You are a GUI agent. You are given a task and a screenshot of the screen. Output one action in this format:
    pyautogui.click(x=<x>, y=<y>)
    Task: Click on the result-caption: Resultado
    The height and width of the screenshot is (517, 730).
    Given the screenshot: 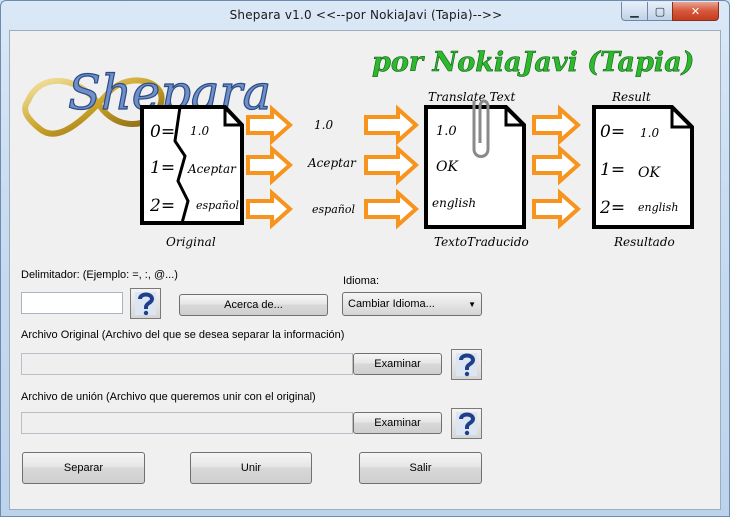 What is the action you would take?
    pyautogui.click(x=644, y=242)
    